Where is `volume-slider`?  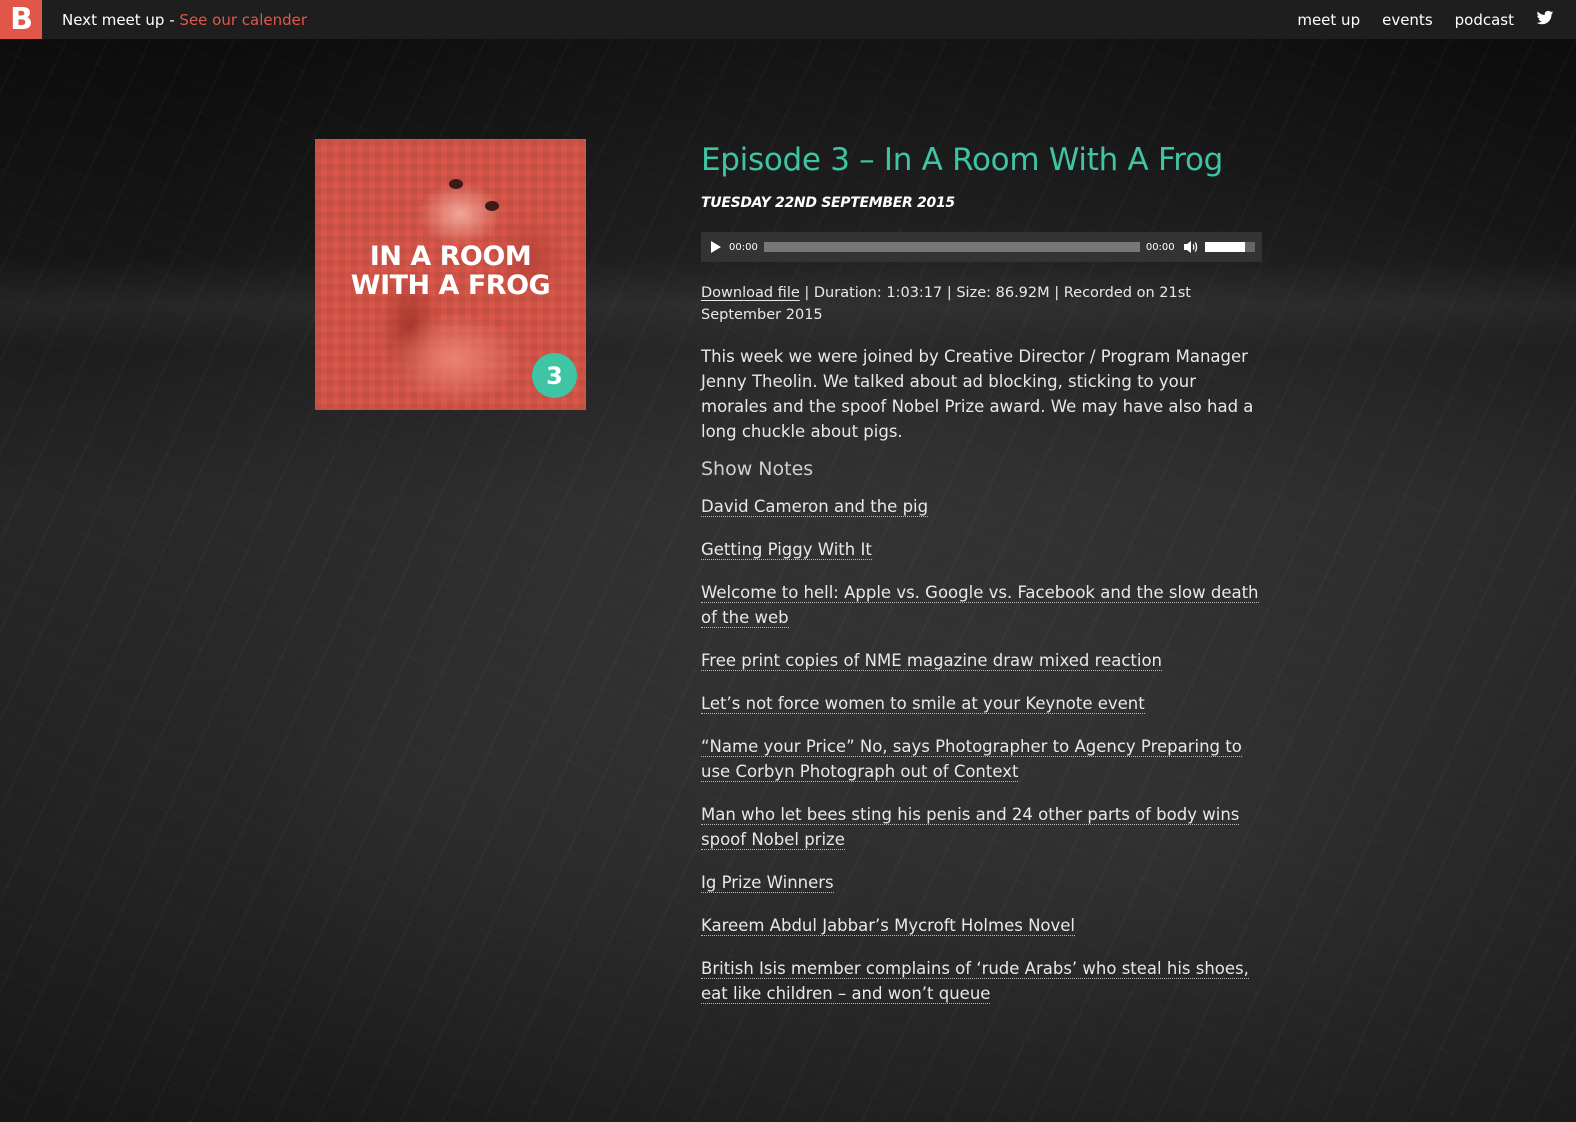 volume-slider is located at coordinates (1229, 247).